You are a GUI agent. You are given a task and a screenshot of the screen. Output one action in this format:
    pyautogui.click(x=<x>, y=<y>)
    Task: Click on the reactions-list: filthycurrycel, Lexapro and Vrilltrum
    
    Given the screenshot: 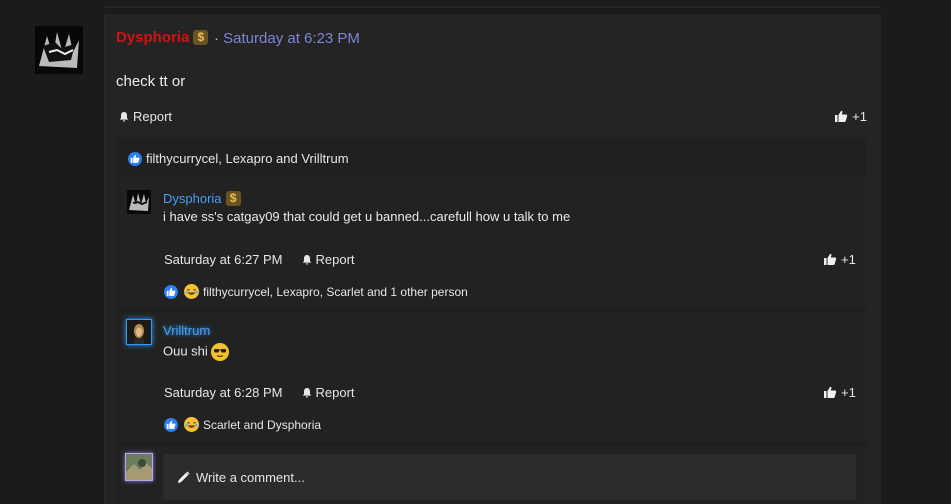 What is the action you would take?
    pyautogui.click(x=247, y=158)
    